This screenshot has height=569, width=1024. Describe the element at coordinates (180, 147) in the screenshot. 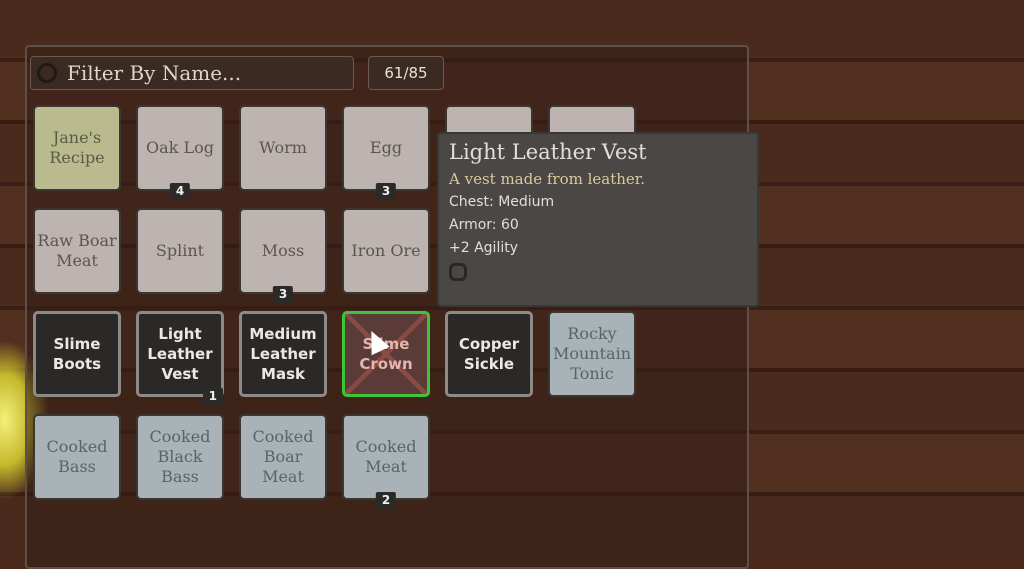

I see `item-label: Oak Log` at that location.